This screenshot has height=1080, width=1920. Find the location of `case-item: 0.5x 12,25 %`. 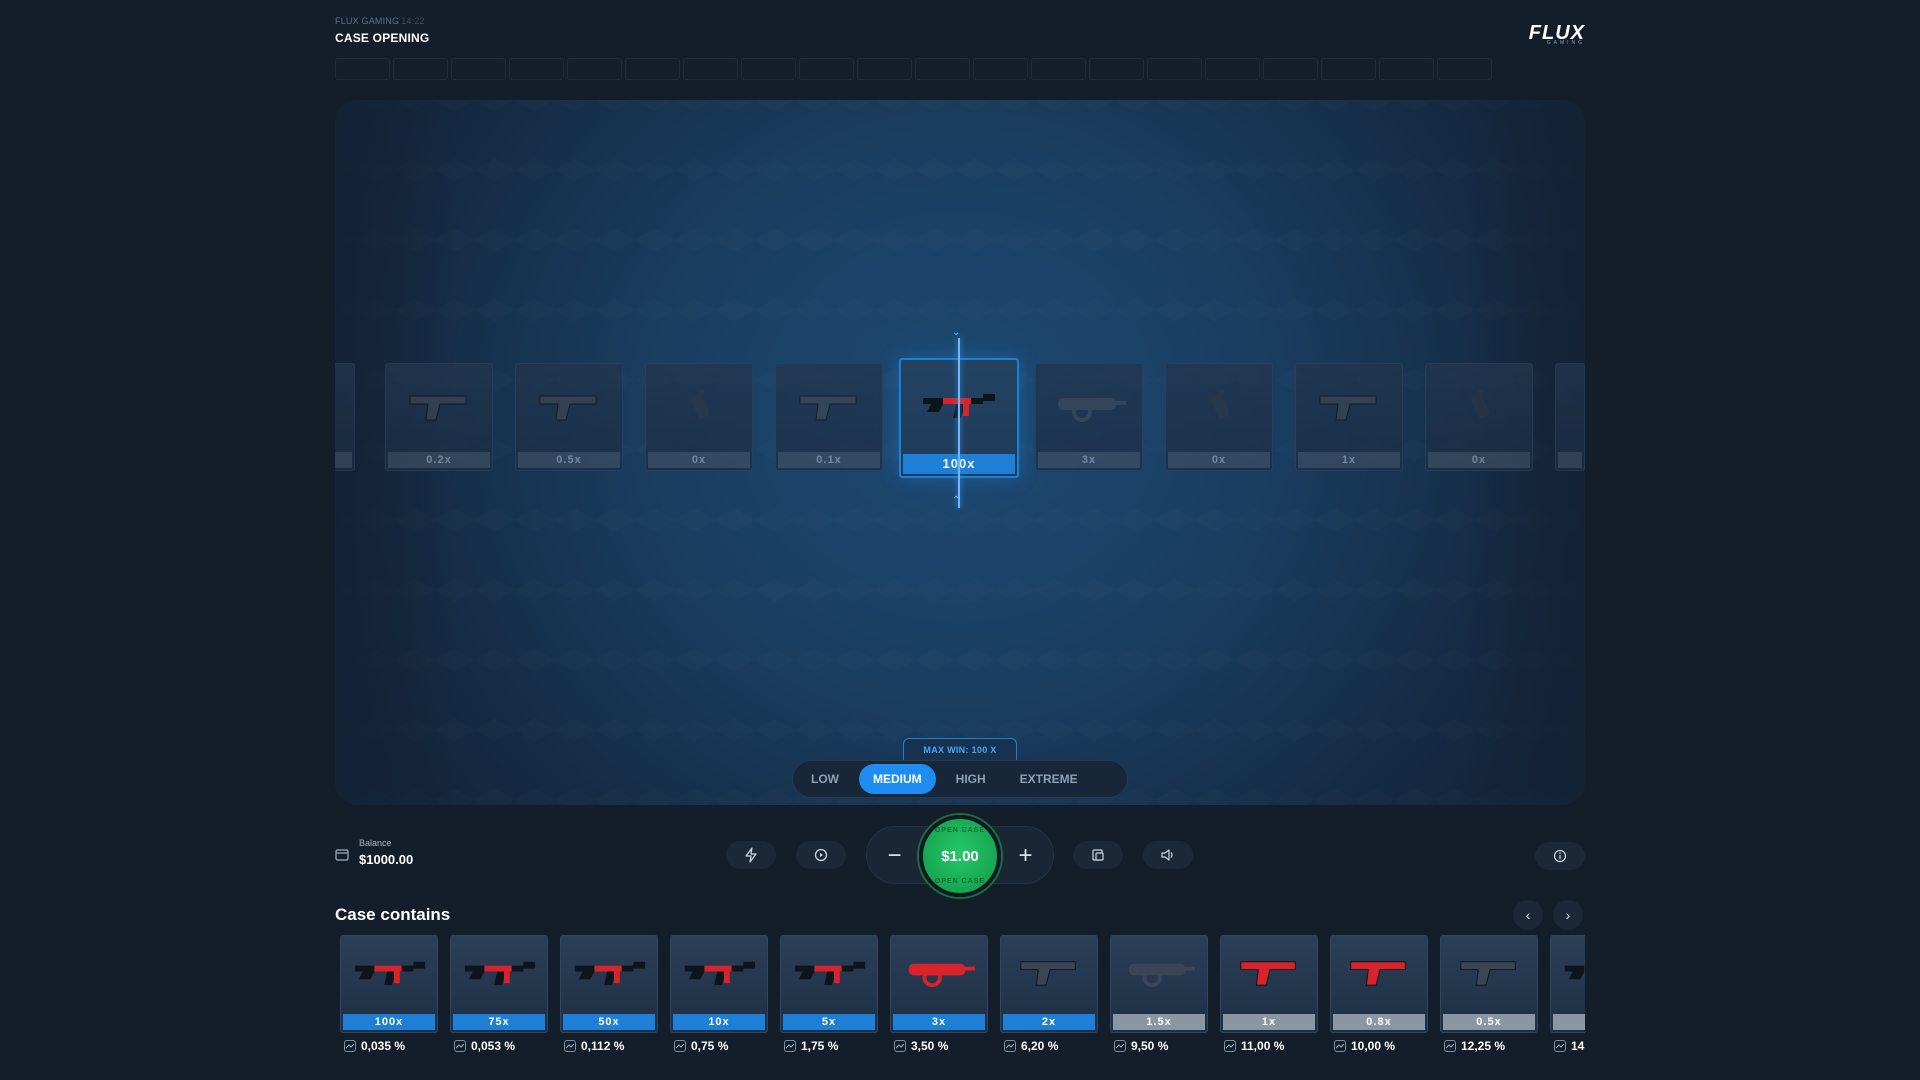

case-item: 0.5x 12,25 % is located at coordinates (1489, 994).